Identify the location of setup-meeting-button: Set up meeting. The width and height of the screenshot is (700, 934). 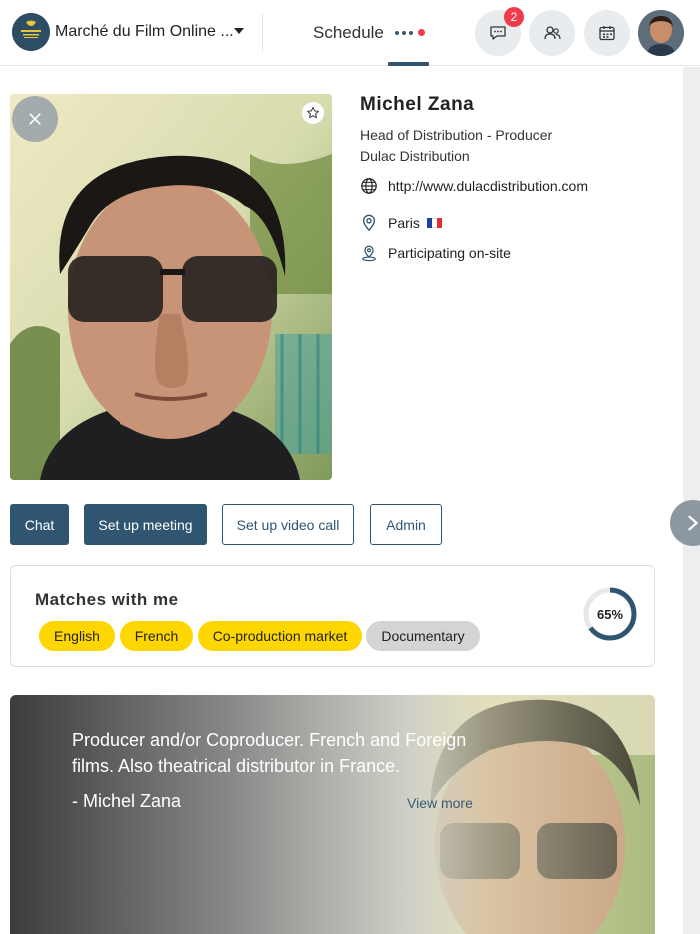
(145, 524).